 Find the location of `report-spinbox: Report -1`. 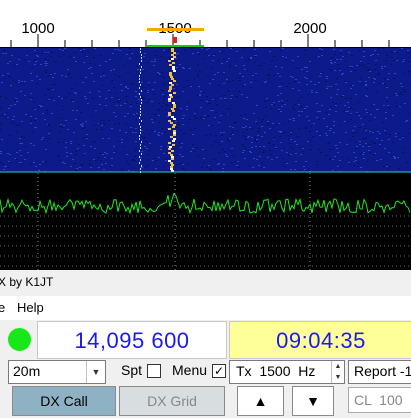

report-spinbox: Report -1 is located at coordinates (379, 372).